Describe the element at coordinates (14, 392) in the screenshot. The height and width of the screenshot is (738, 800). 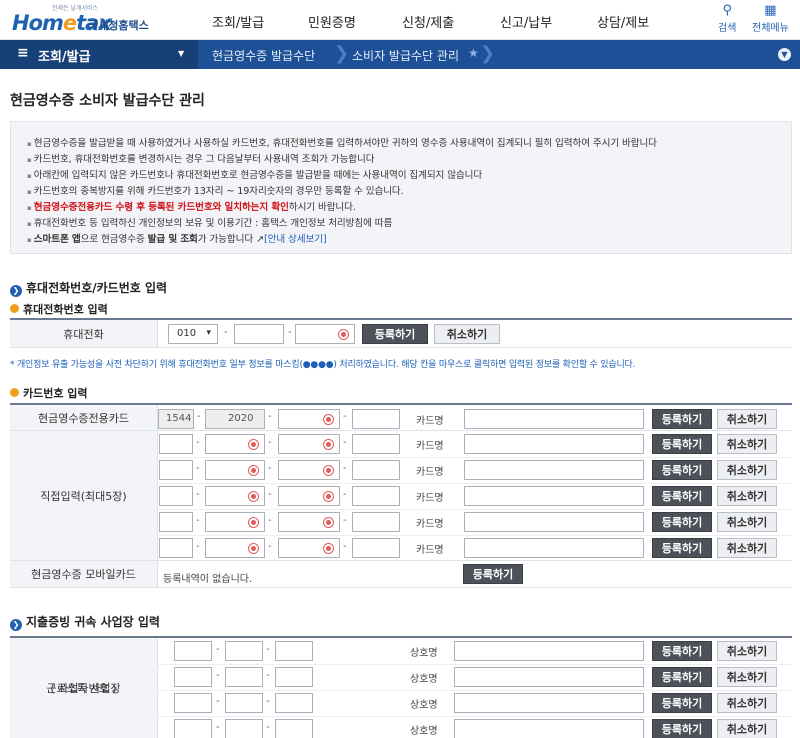
I see `bullet-icon` at that location.